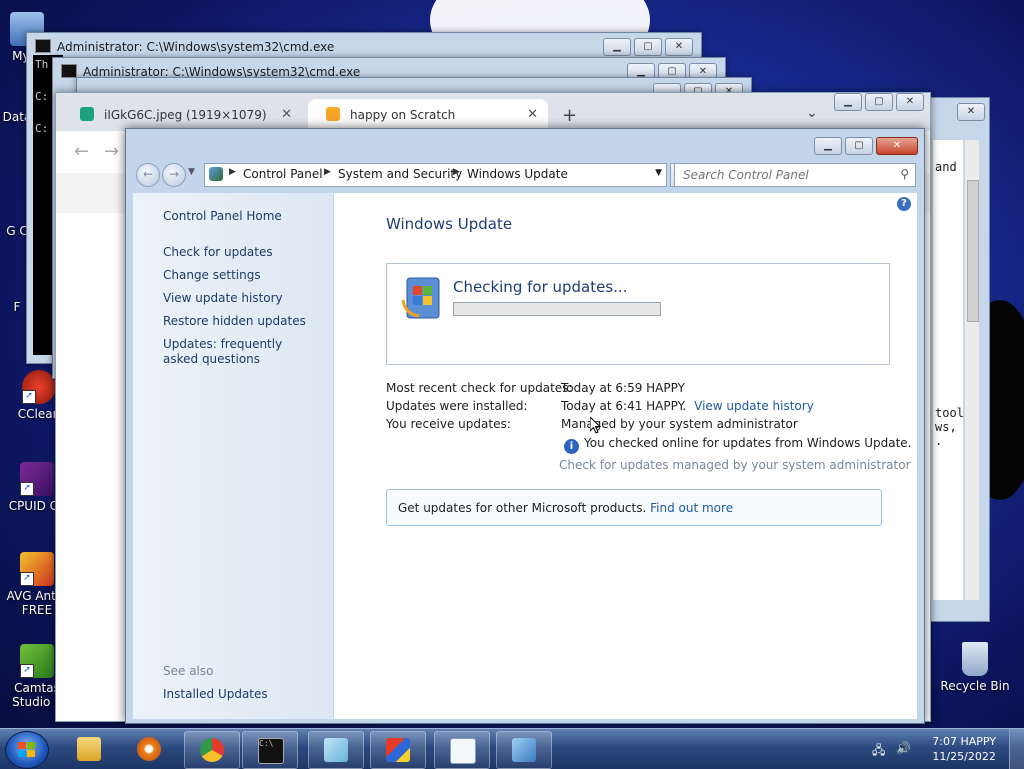  What do you see at coordinates (517, 174) in the screenshot?
I see `breadcrumb-windows-update: Windows Update` at bounding box center [517, 174].